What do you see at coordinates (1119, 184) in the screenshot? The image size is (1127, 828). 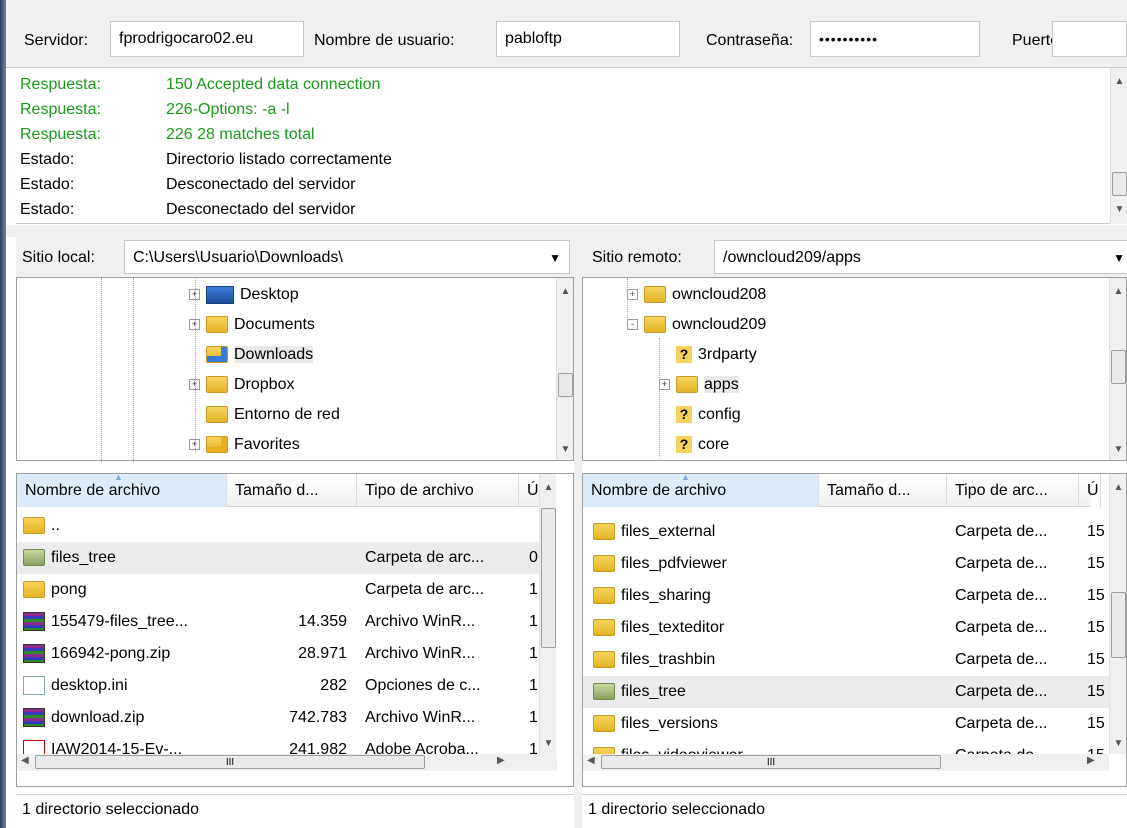 I see `log-scroll-thumb` at bounding box center [1119, 184].